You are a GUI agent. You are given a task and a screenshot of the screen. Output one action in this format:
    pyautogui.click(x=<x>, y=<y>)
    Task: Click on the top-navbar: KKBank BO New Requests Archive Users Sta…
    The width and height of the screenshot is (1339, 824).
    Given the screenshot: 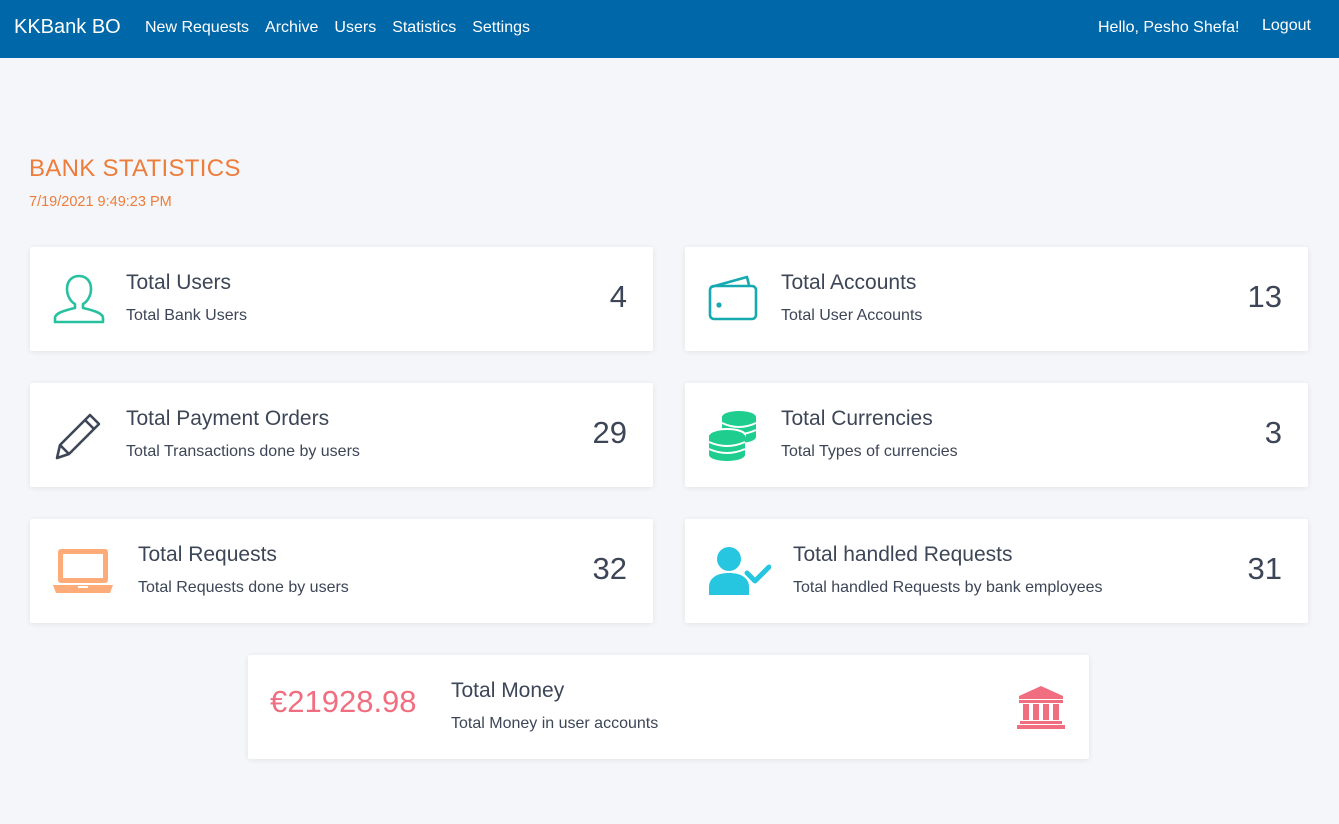 What is the action you would take?
    pyautogui.click(x=669, y=29)
    